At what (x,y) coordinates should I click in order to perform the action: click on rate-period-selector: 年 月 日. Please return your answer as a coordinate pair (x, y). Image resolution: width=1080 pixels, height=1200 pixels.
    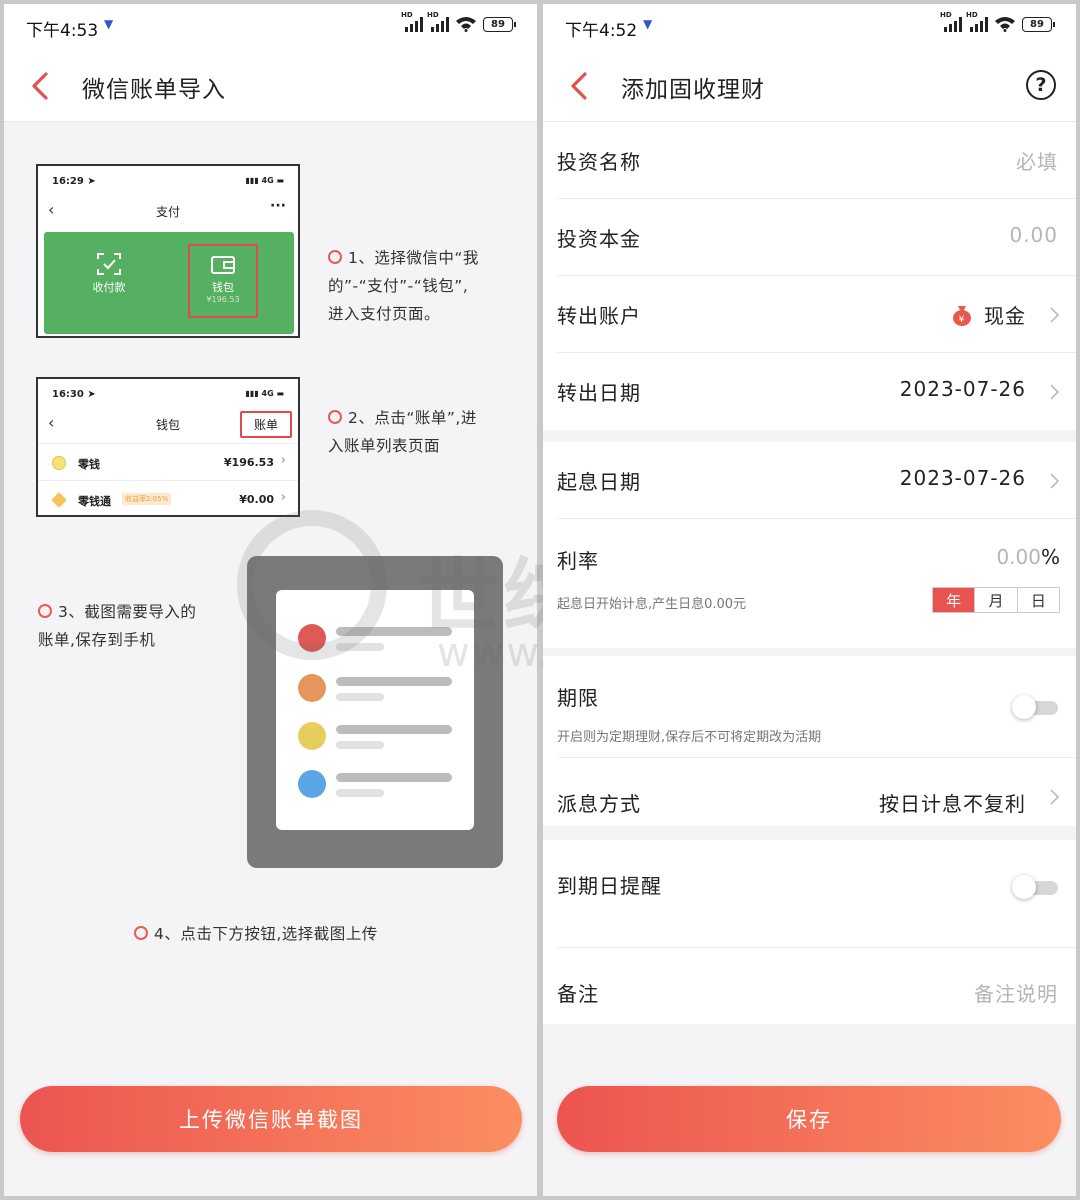
    Looking at the image, I should click on (996, 600).